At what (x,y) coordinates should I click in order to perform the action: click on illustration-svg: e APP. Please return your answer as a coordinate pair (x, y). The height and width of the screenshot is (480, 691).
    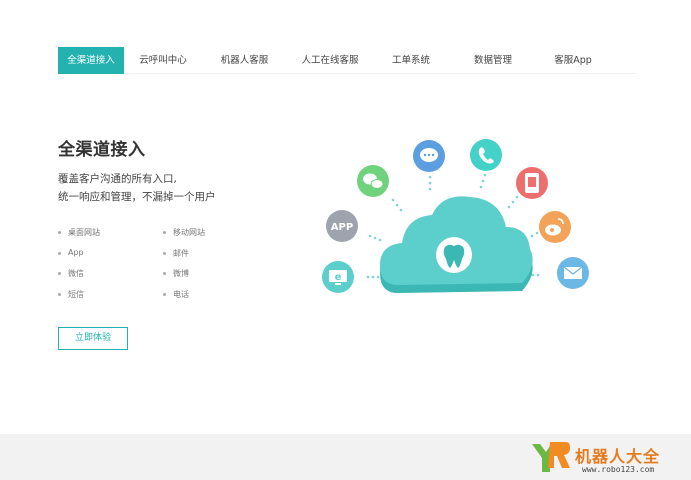
    Looking at the image, I should click on (455, 216).